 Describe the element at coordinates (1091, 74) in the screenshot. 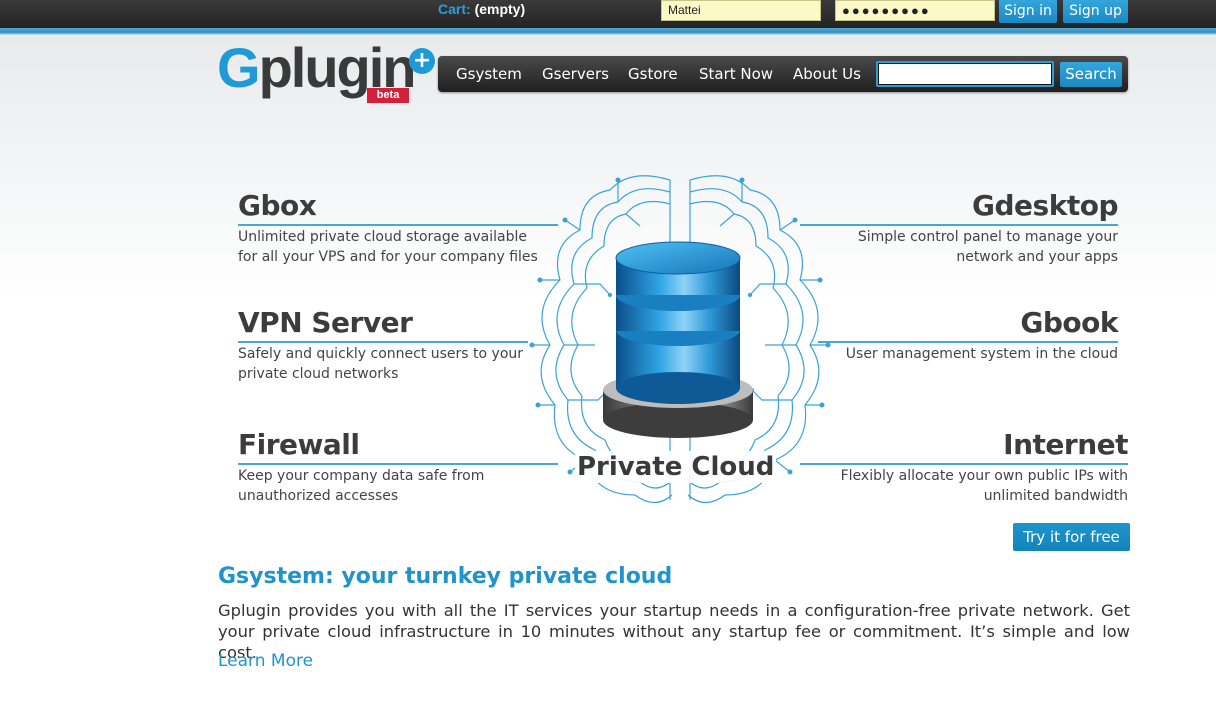

I see `search-button: Search` at that location.